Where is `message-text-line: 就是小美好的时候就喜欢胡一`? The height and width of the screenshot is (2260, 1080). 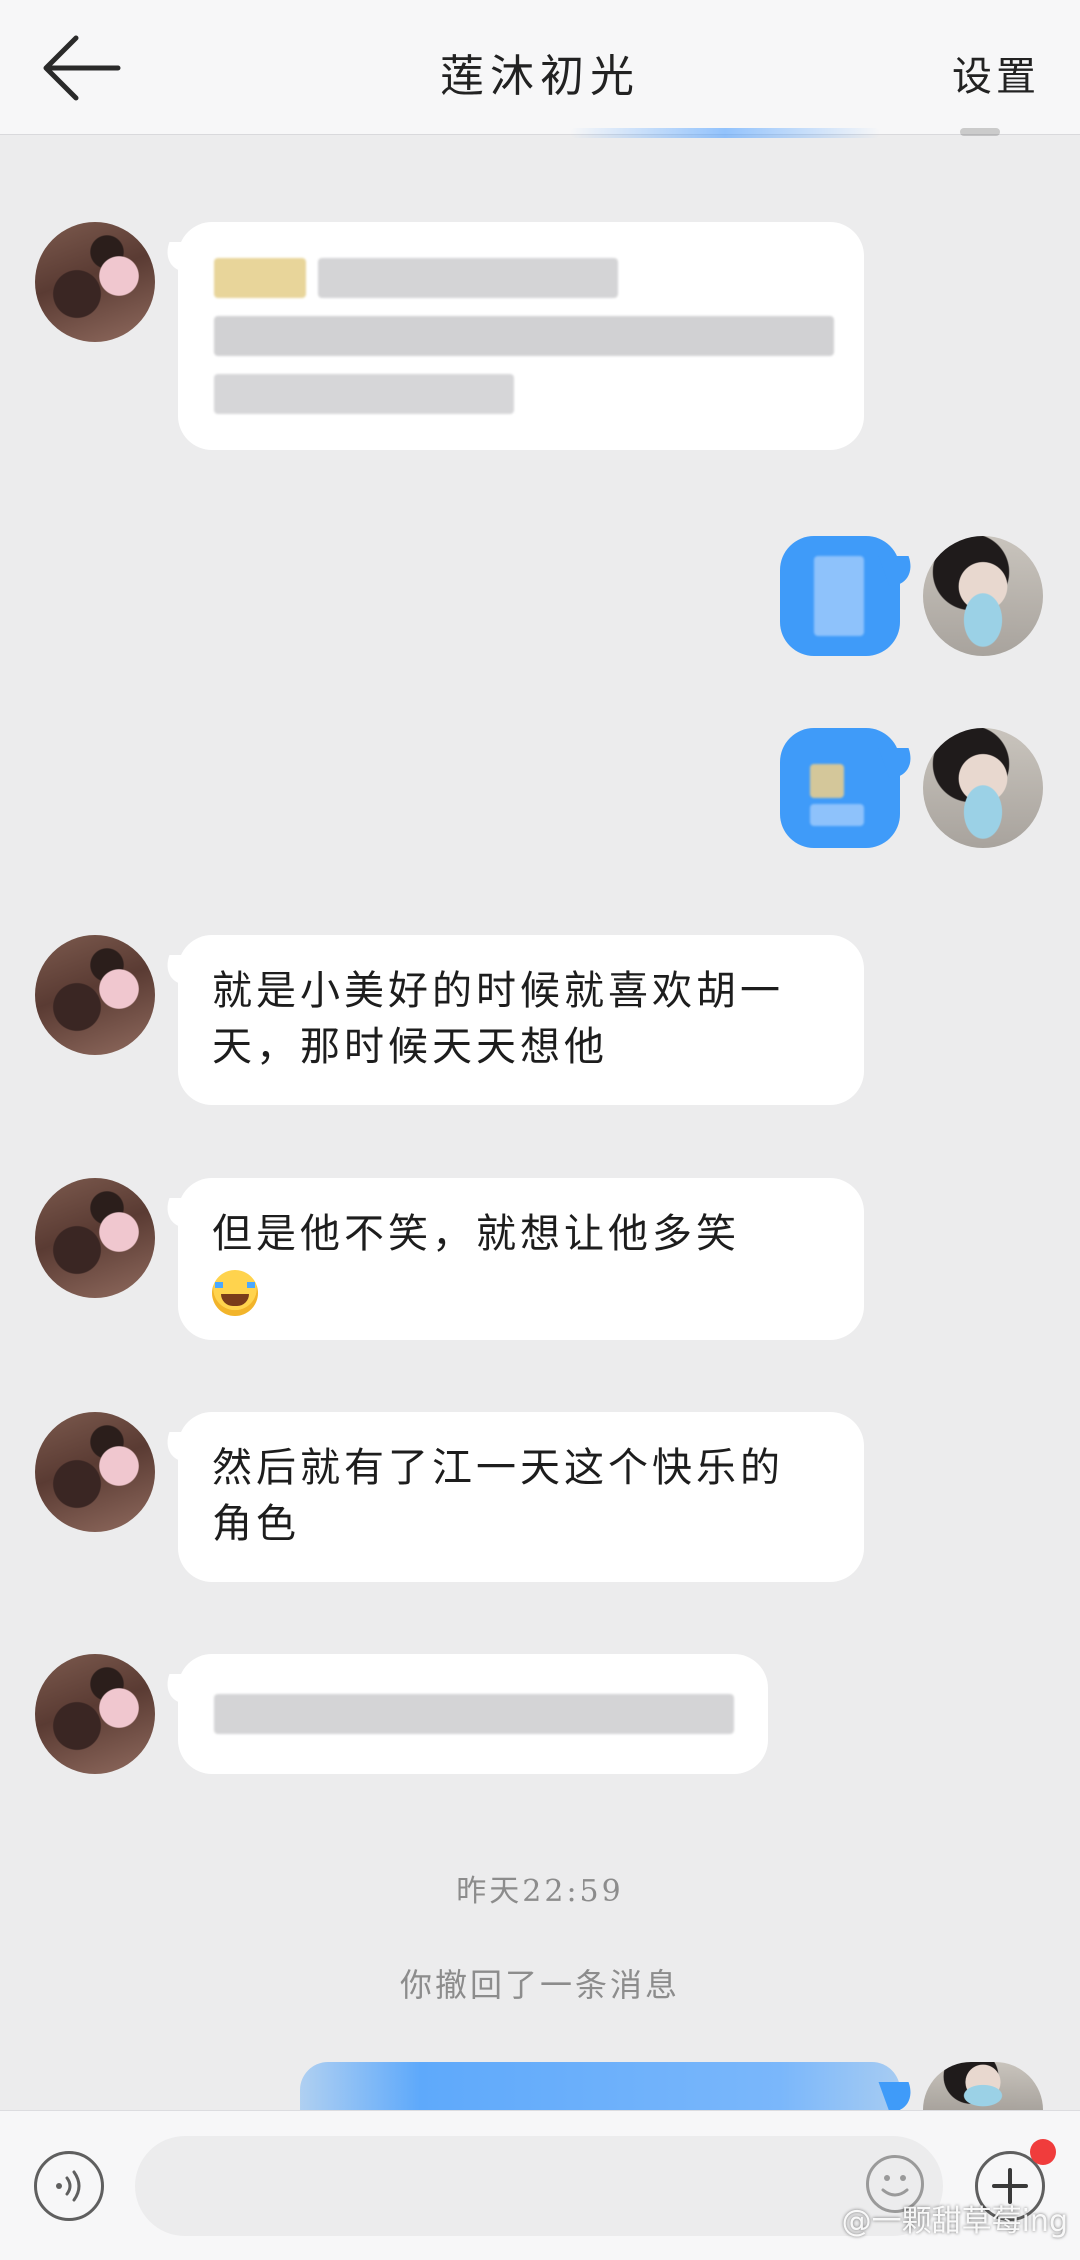
message-text-line: 就是小美好的时候就喜欢胡一 is located at coordinates (498, 991).